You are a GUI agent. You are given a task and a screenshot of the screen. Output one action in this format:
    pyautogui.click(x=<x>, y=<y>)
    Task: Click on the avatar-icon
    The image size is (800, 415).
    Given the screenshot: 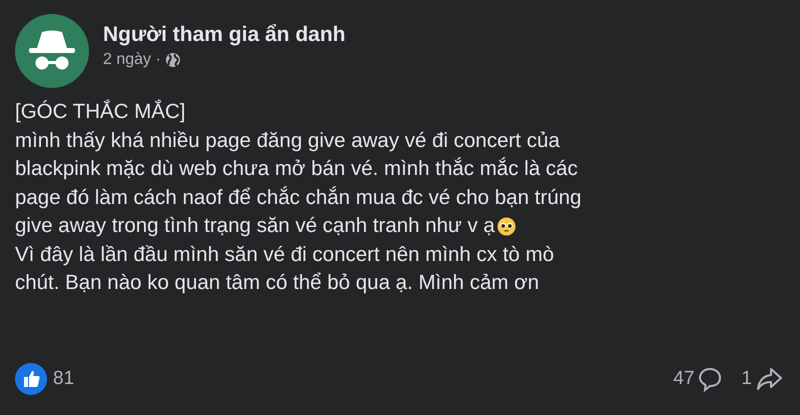 What is the action you would take?
    pyautogui.click(x=52, y=51)
    